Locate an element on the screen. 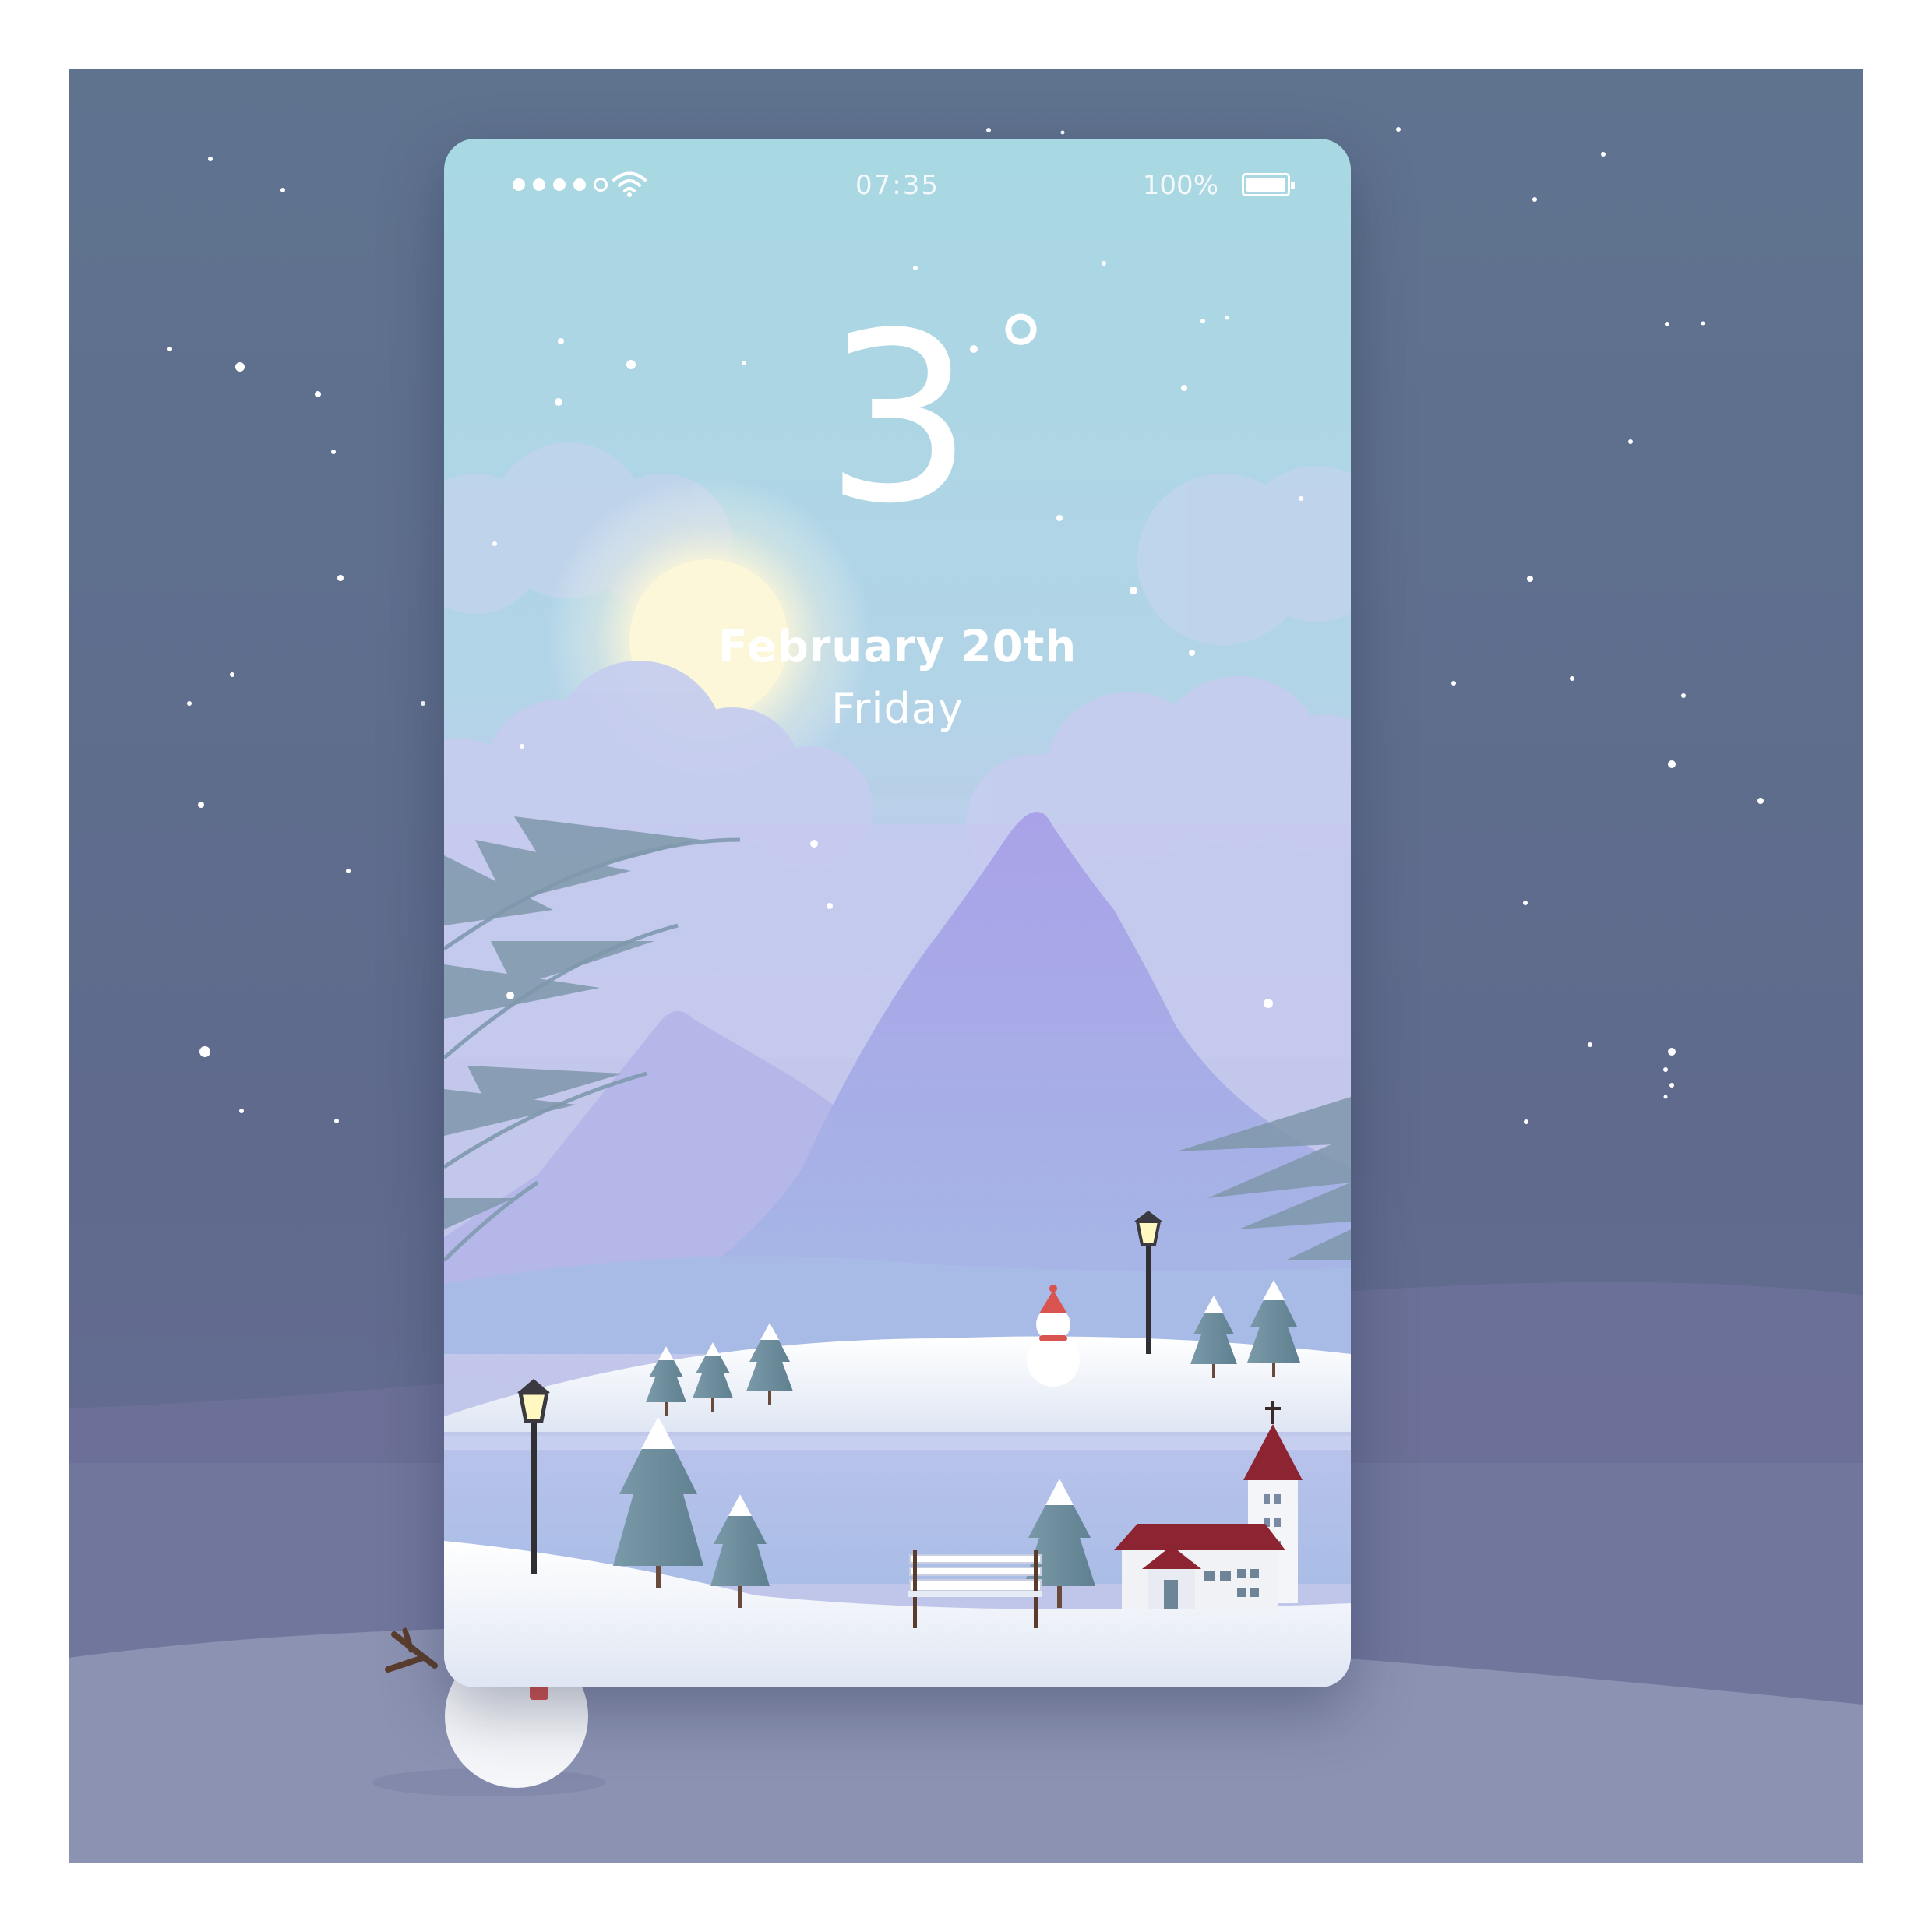 Image resolution: width=1932 pixels, height=1932 pixels. battery-percent: 100% is located at coordinates (1180, 186).